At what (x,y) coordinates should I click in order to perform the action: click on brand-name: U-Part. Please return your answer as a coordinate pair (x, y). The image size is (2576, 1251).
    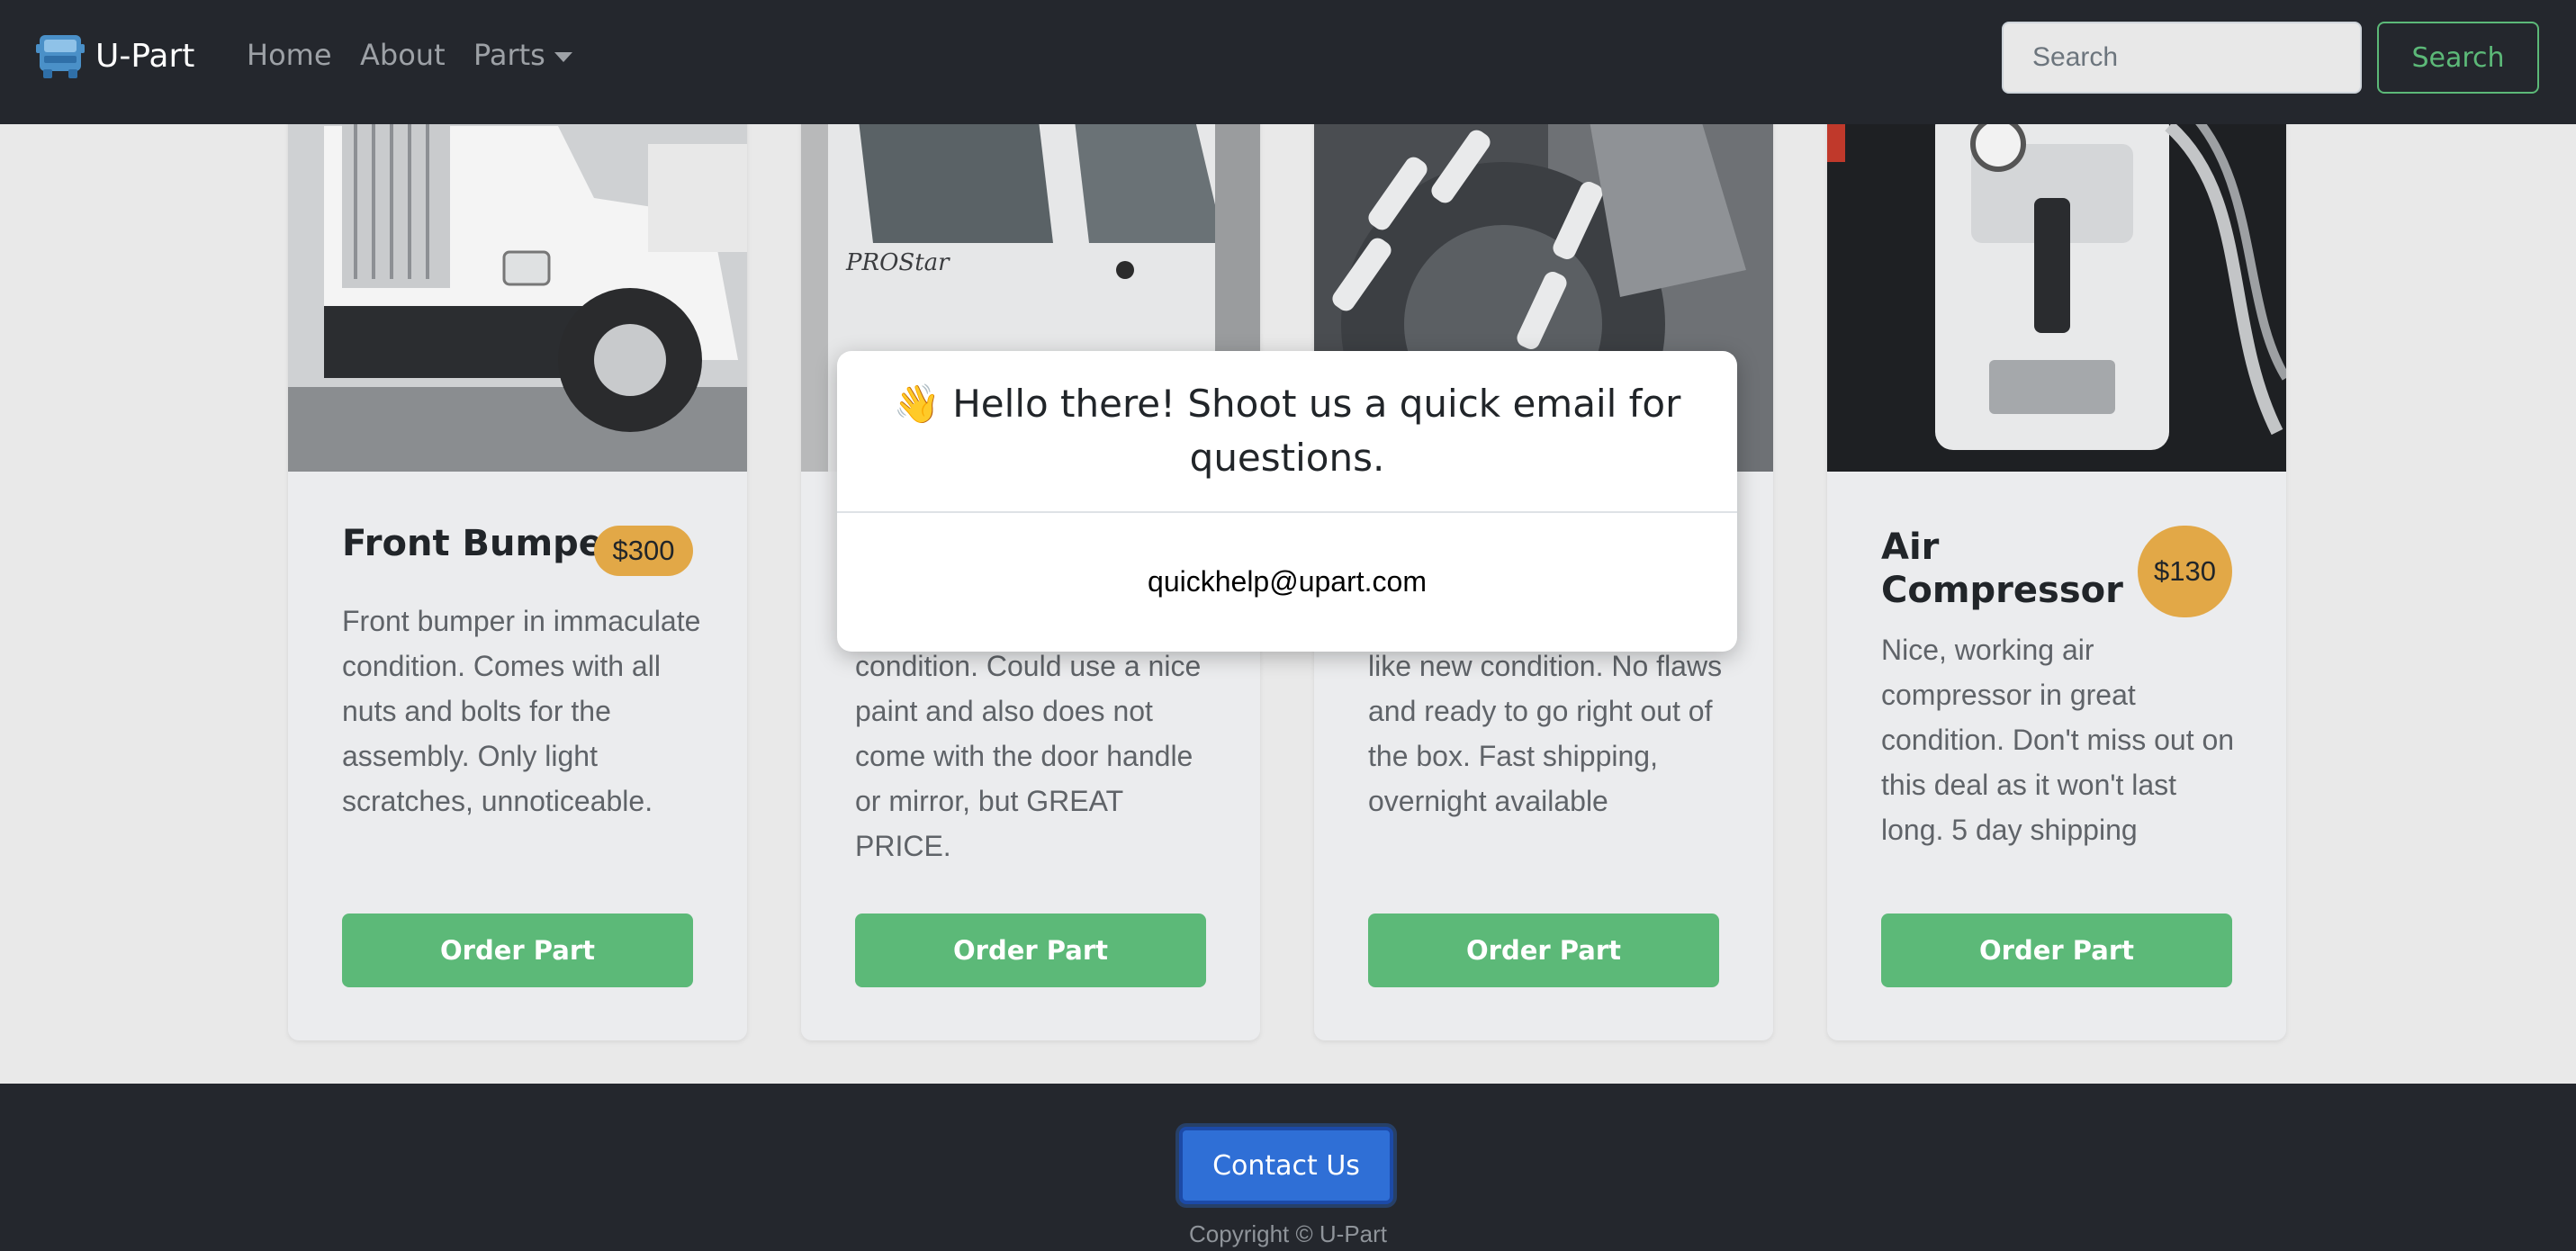
    Looking at the image, I should click on (145, 56).